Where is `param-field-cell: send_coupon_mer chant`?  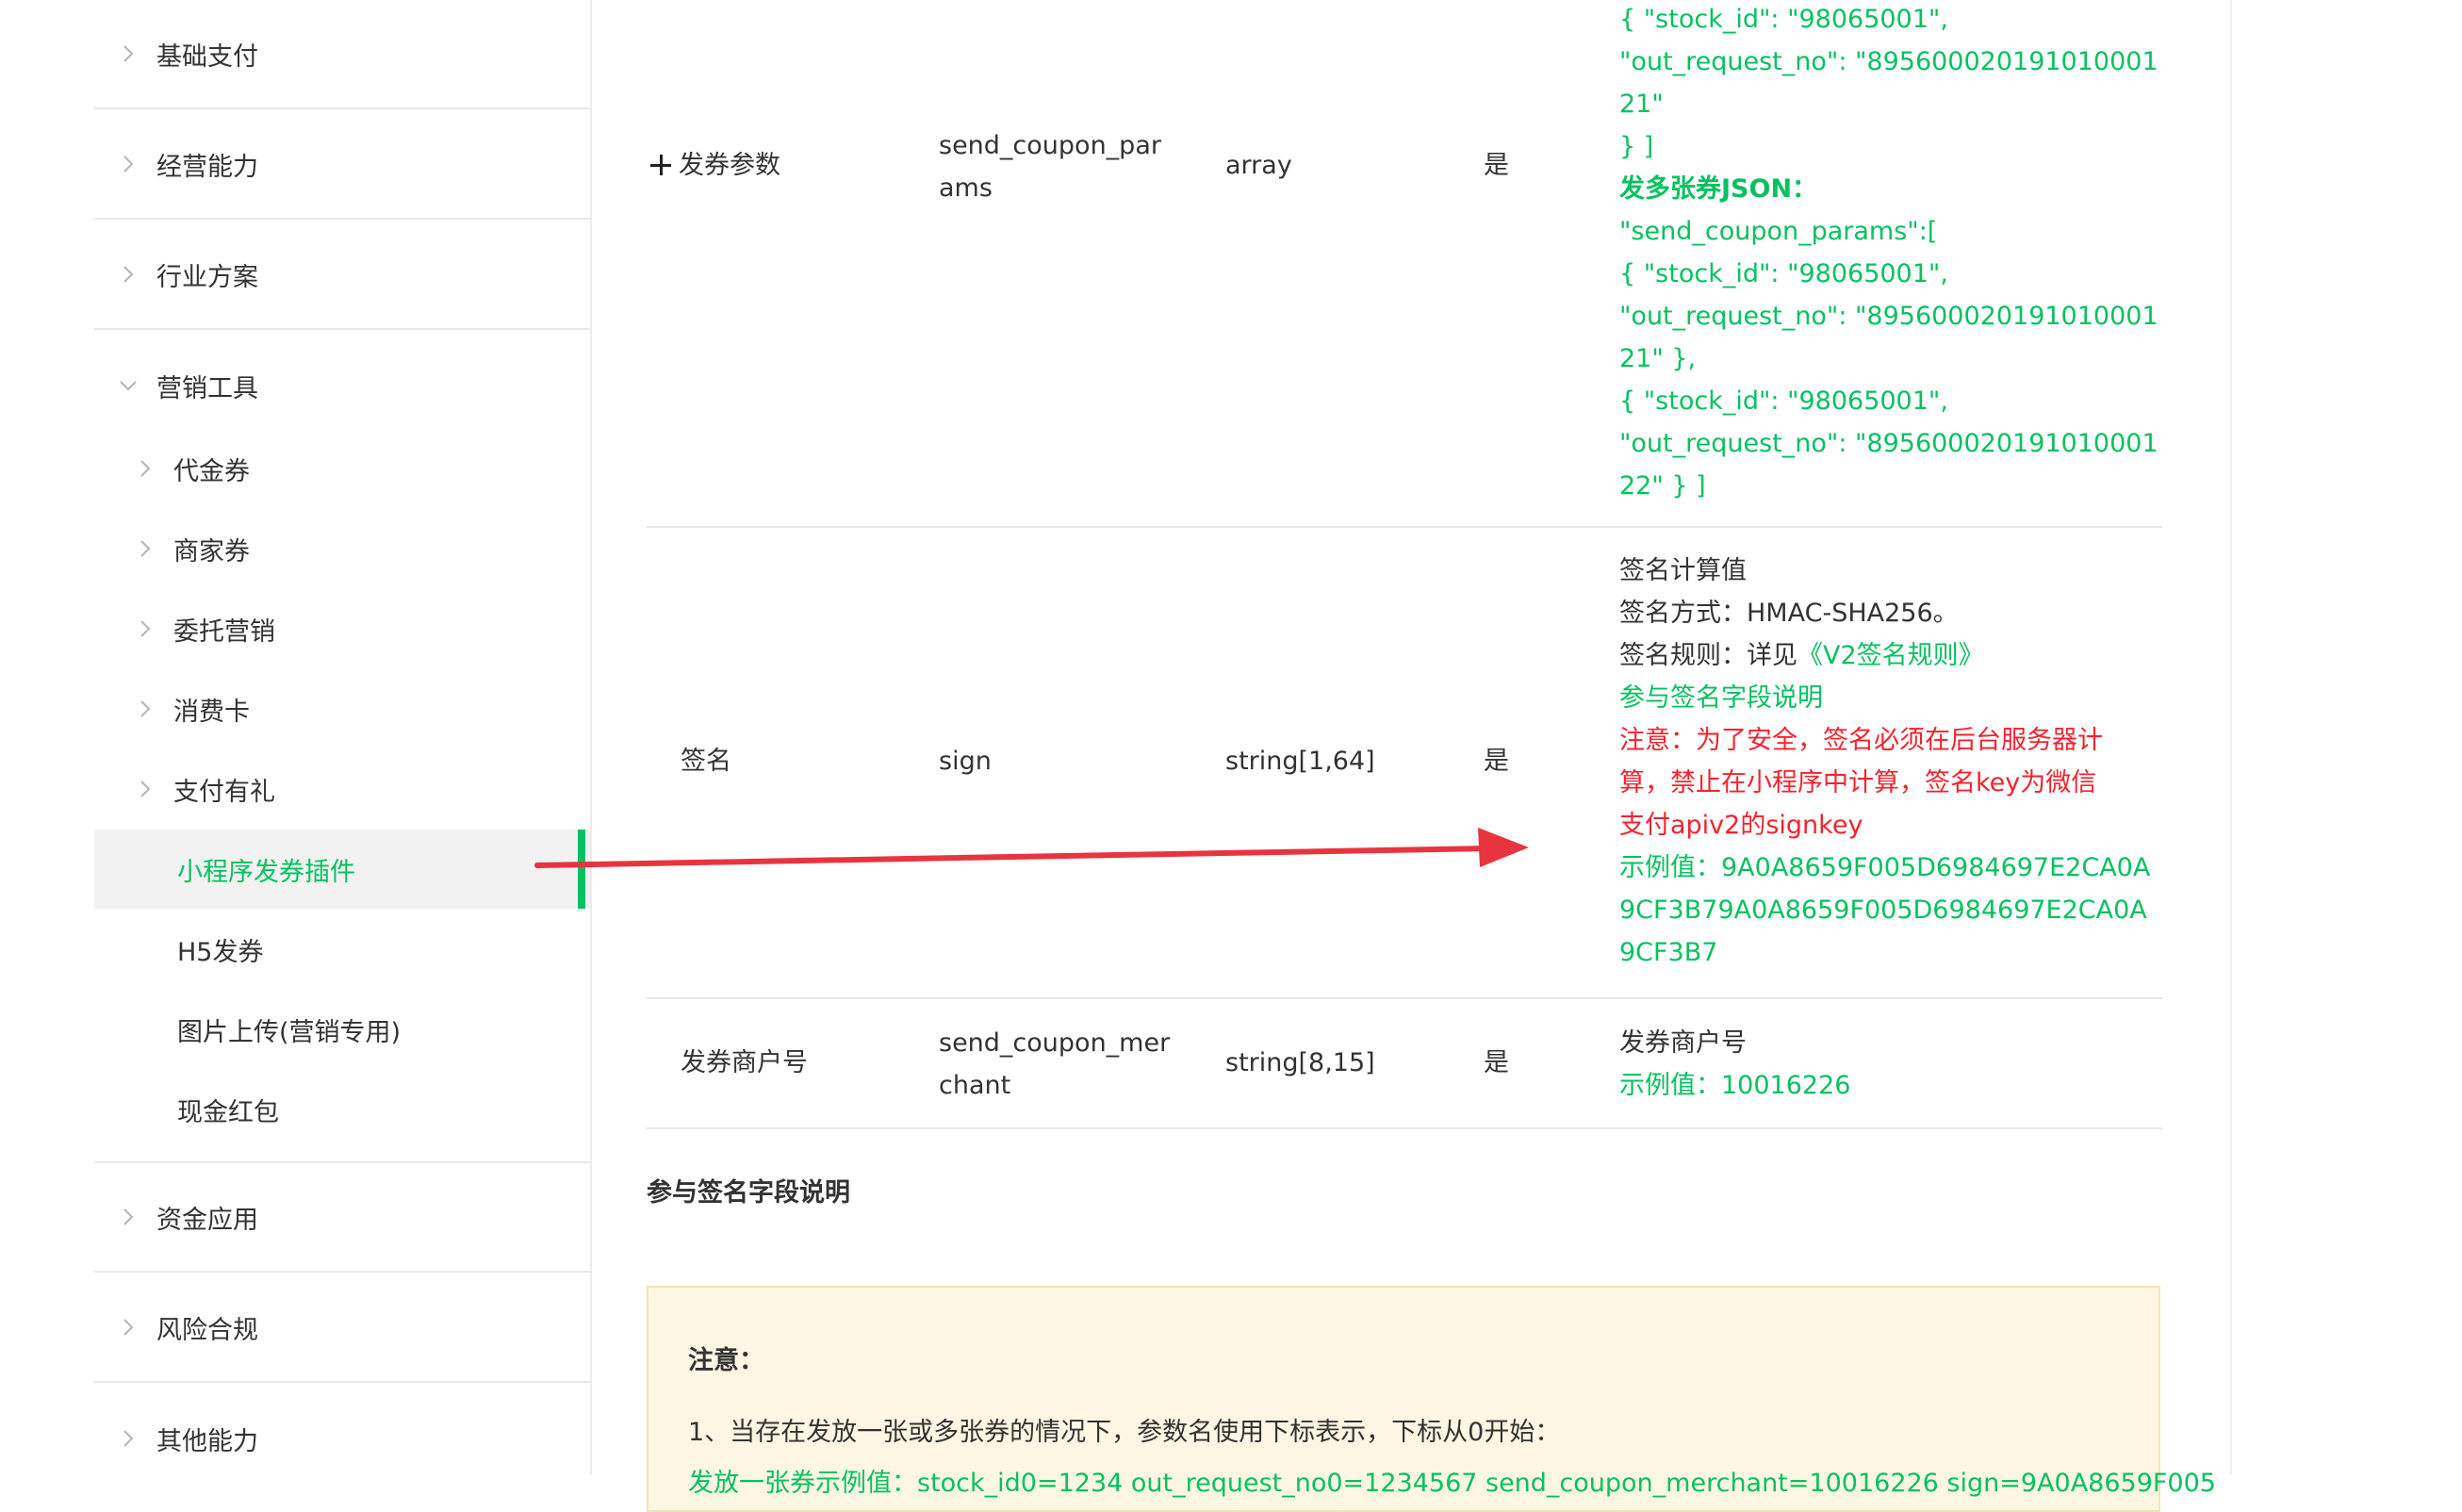 param-field-cell: send_coupon_mer chant is located at coordinates (1054, 1065).